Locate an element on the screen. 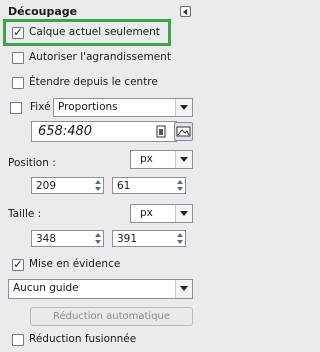 The height and width of the screenshot is (352, 320). expand-from-center-label: Étendre depuis le centre is located at coordinates (93, 82).